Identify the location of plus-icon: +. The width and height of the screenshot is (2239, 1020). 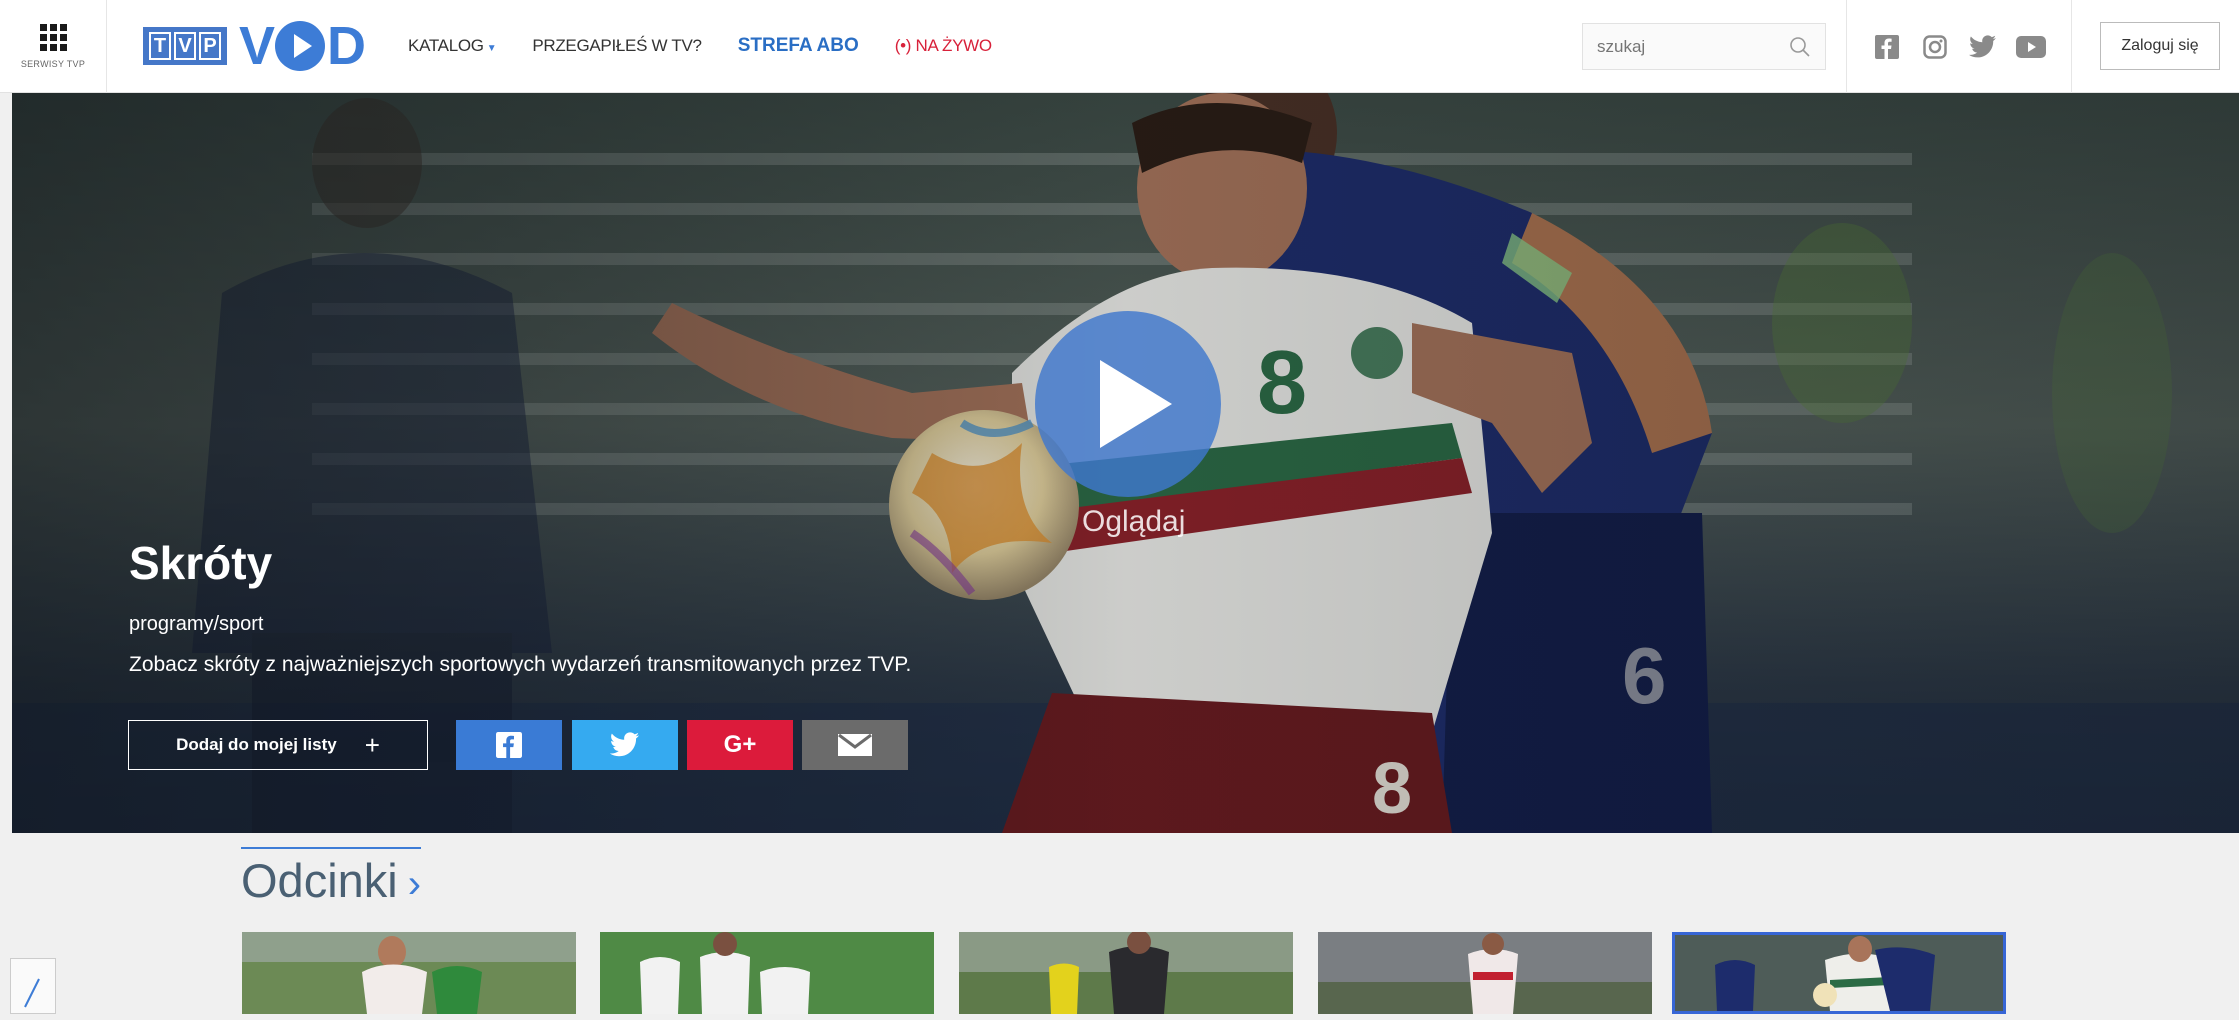
(372, 744).